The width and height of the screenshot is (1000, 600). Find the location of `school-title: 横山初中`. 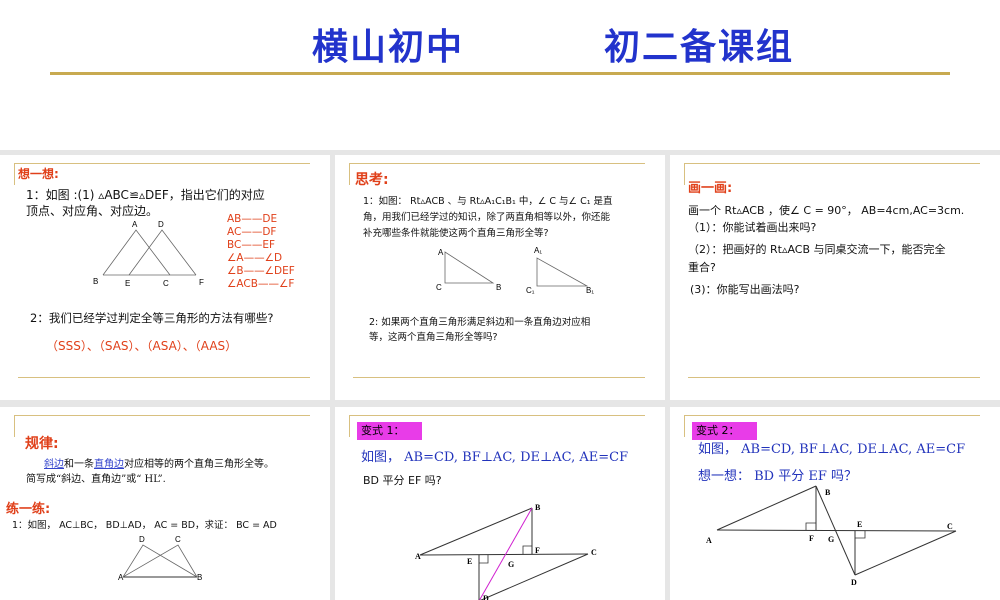

school-title: 横山初中 is located at coordinates (388, 47).